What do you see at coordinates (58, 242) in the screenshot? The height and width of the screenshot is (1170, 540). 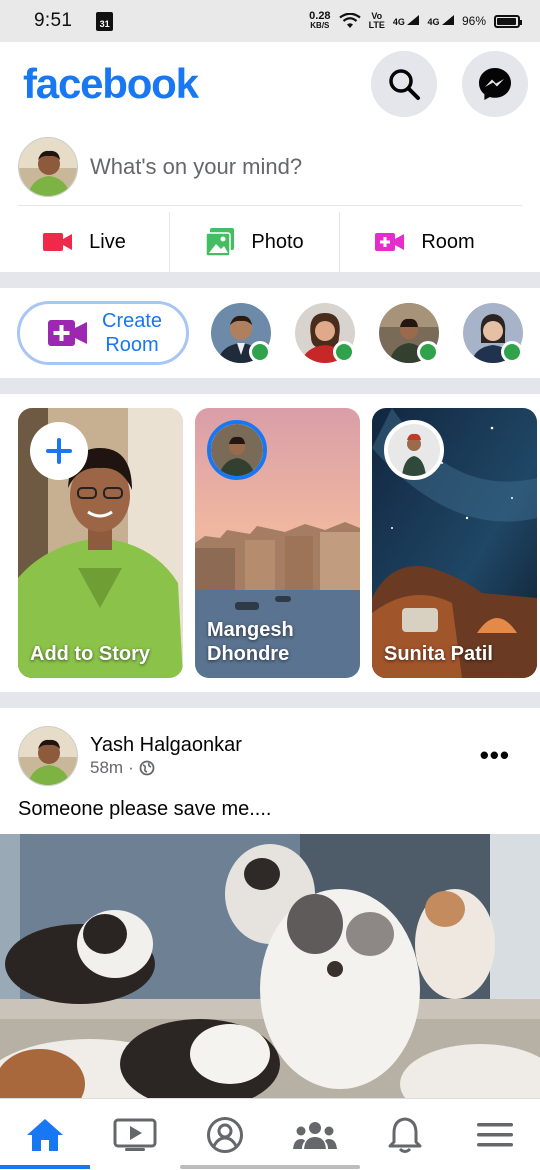 I see `video-camera-icon` at bounding box center [58, 242].